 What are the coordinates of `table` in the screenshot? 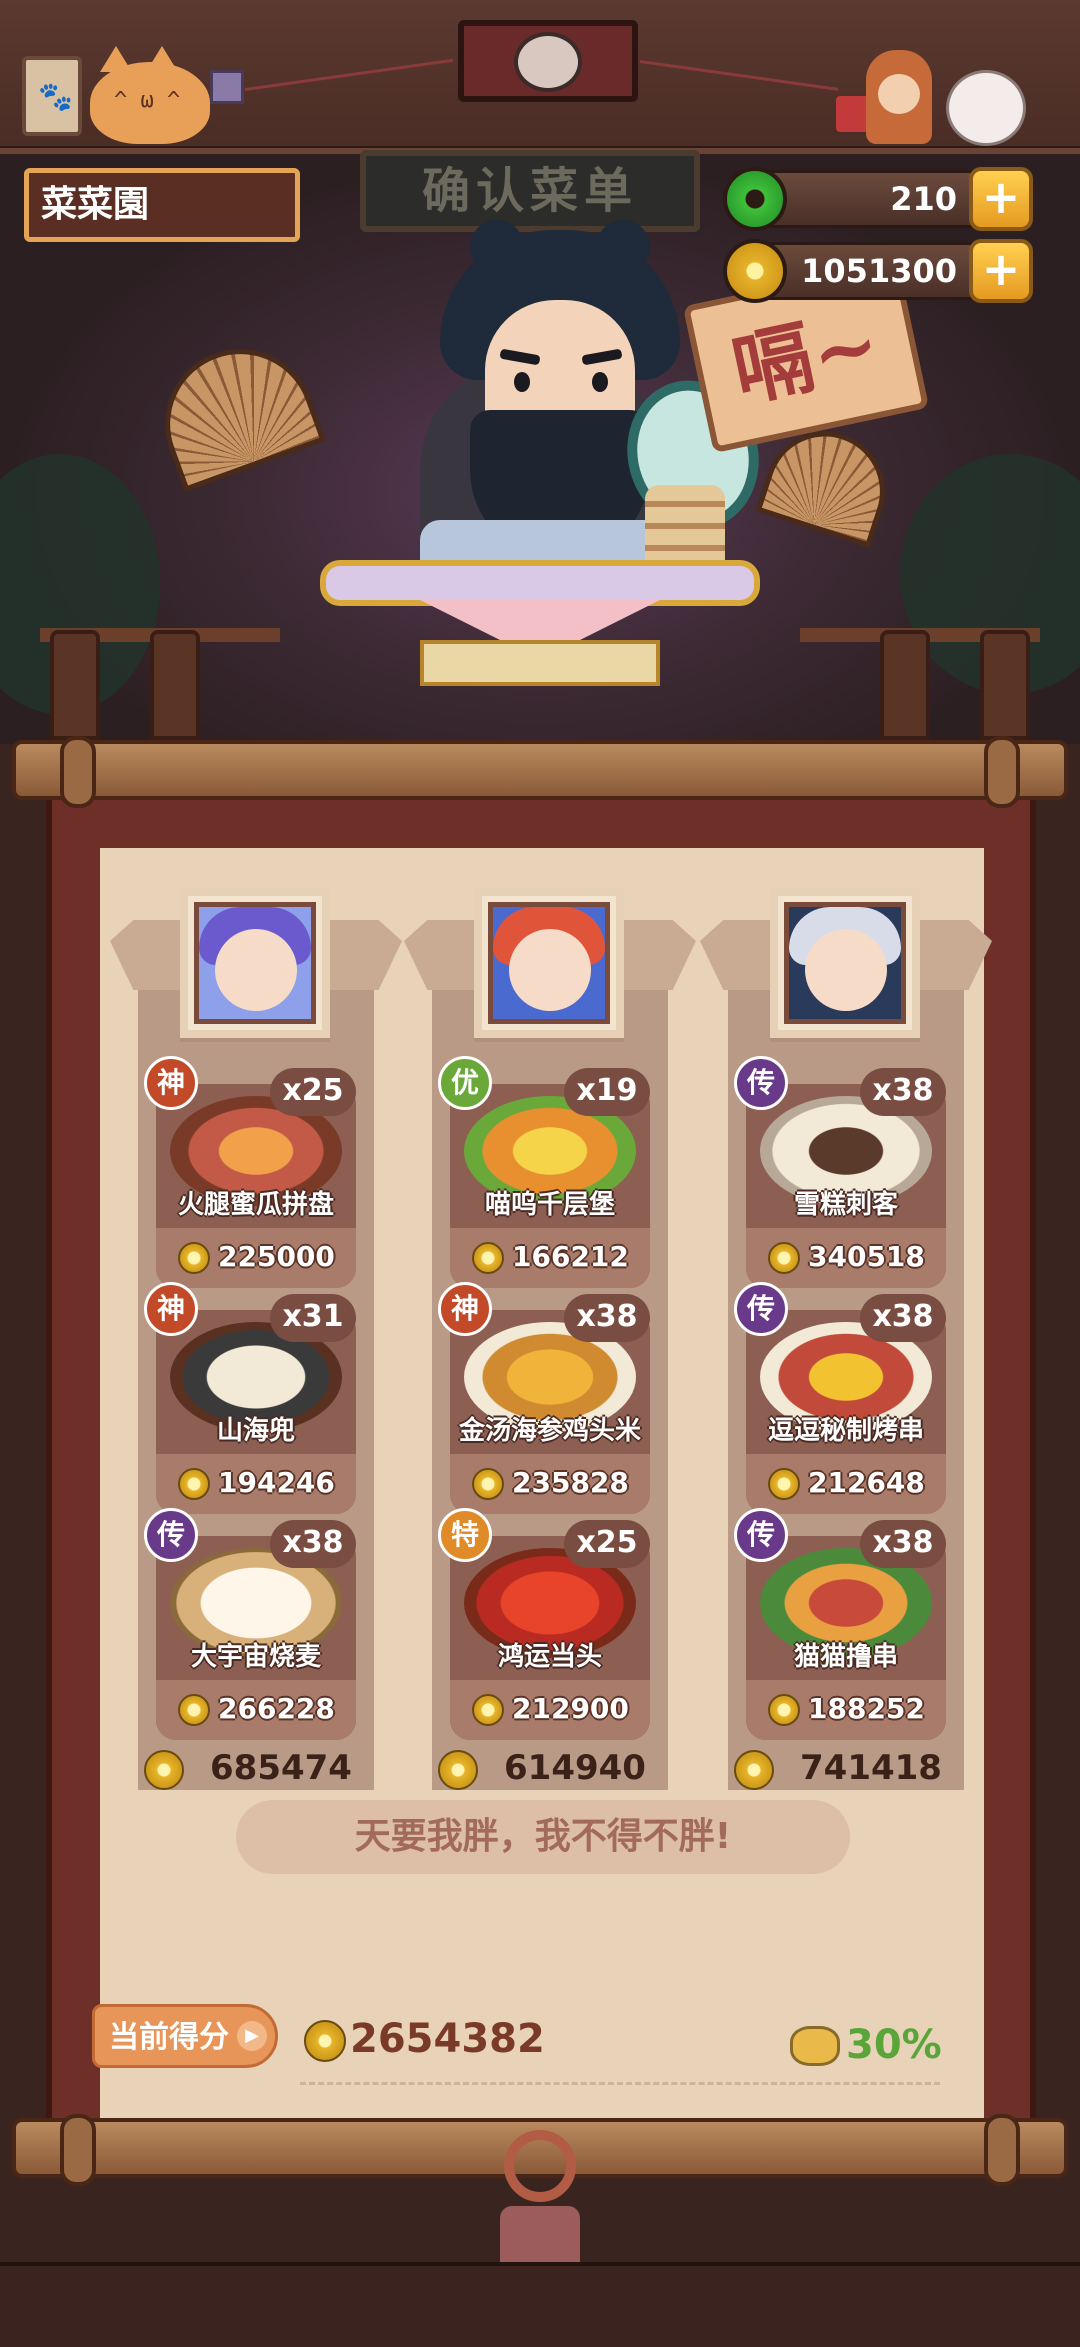 It's located at (540, 583).